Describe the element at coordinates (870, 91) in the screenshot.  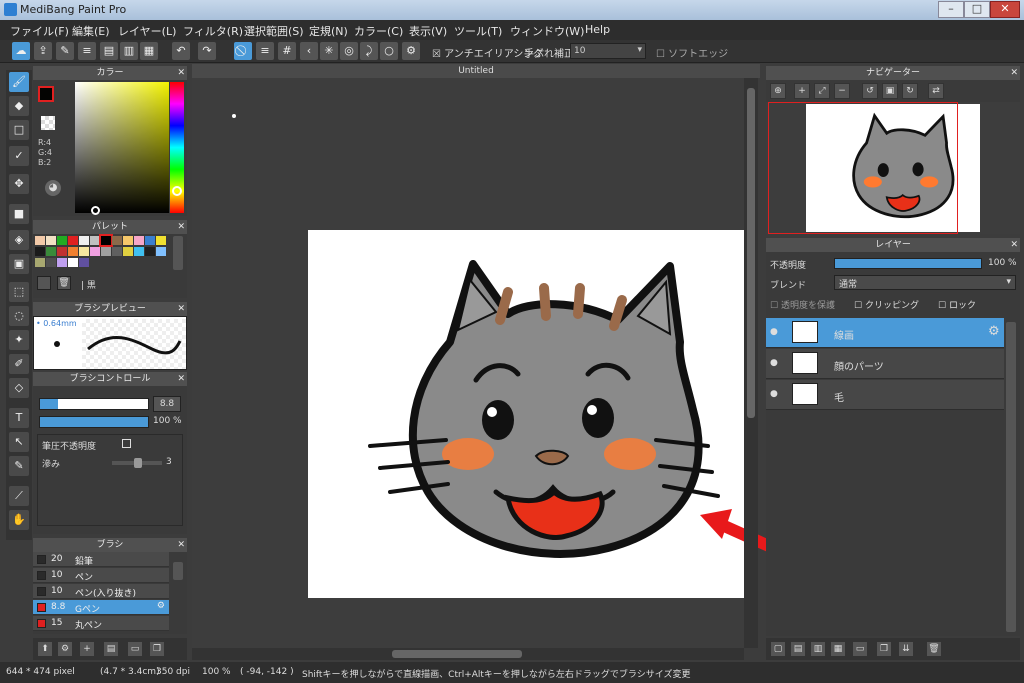
I see `rotate-left-icon: ↺` at that location.